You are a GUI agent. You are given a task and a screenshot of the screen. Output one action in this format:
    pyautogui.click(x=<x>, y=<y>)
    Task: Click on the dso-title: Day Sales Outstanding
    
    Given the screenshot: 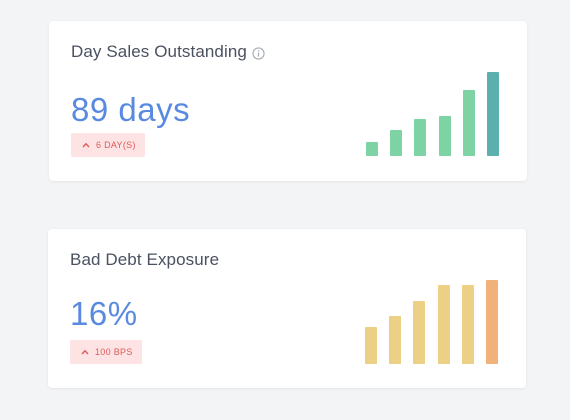 What is the action you would take?
    pyautogui.click(x=159, y=51)
    